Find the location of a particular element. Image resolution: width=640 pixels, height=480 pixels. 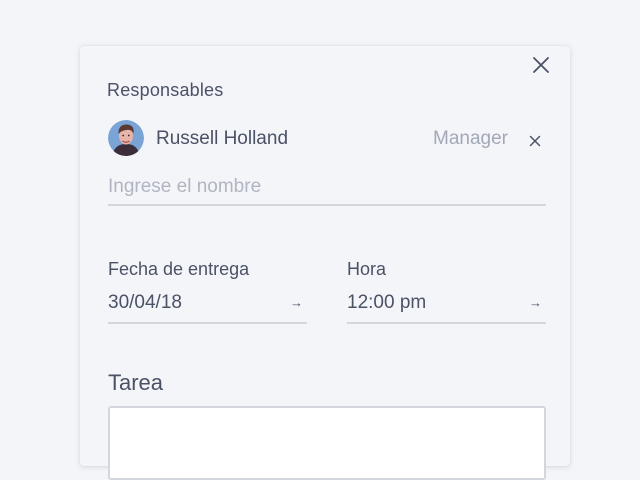

close-button is located at coordinates (541, 65).